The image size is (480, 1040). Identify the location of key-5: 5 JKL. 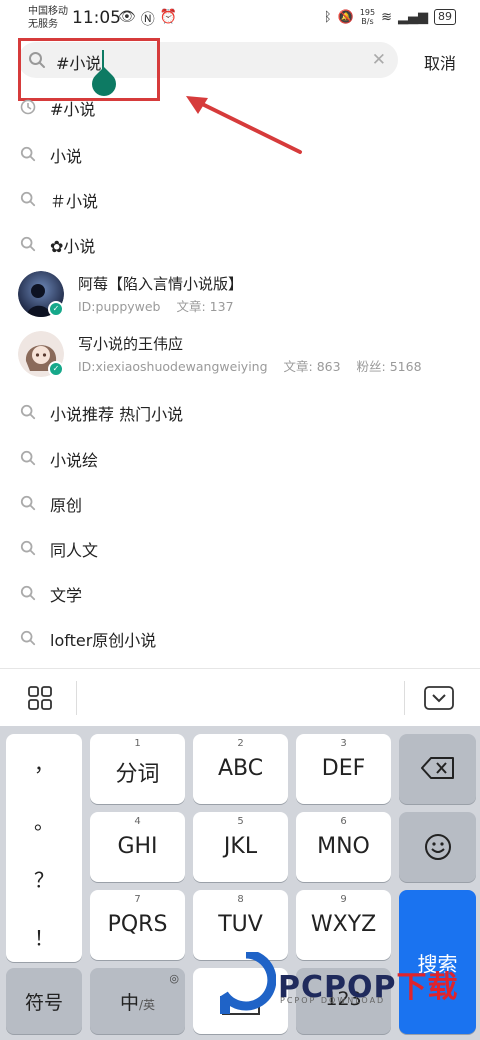
(240, 847).